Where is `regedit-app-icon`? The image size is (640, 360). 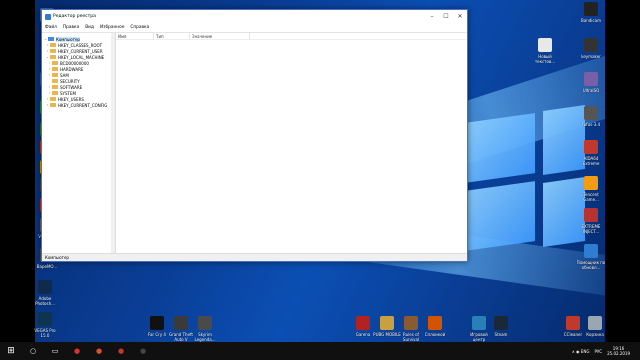 regedit-app-icon is located at coordinates (48, 16).